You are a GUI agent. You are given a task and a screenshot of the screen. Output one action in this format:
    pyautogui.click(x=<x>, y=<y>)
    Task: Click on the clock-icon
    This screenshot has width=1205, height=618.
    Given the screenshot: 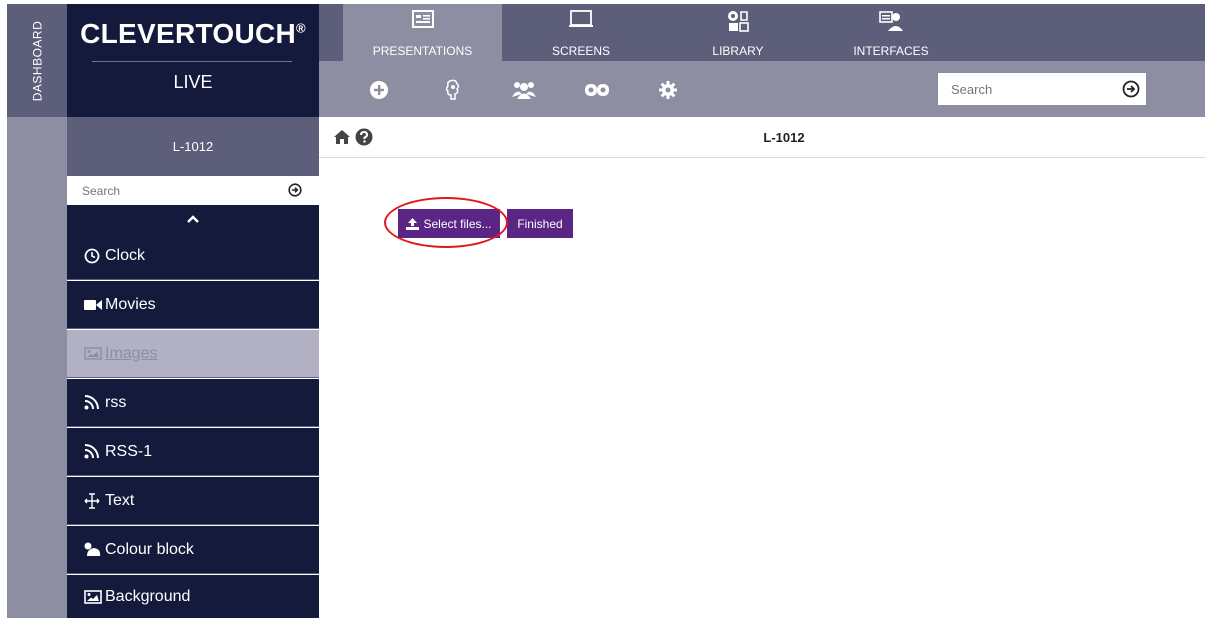 What is the action you would take?
    pyautogui.click(x=94, y=256)
    